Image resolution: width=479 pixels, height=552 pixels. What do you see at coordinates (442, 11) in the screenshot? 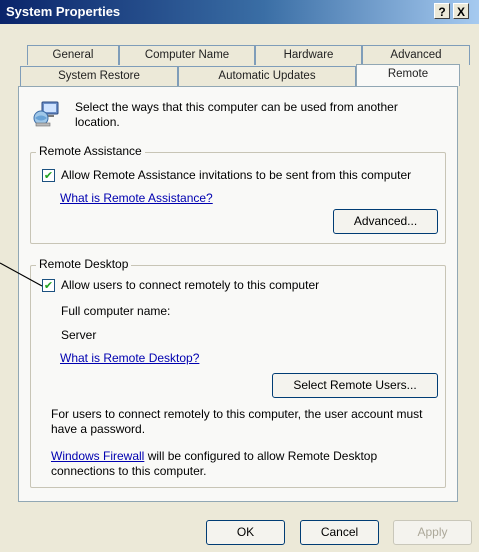
I see `help-button: ?` at bounding box center [442, 11].